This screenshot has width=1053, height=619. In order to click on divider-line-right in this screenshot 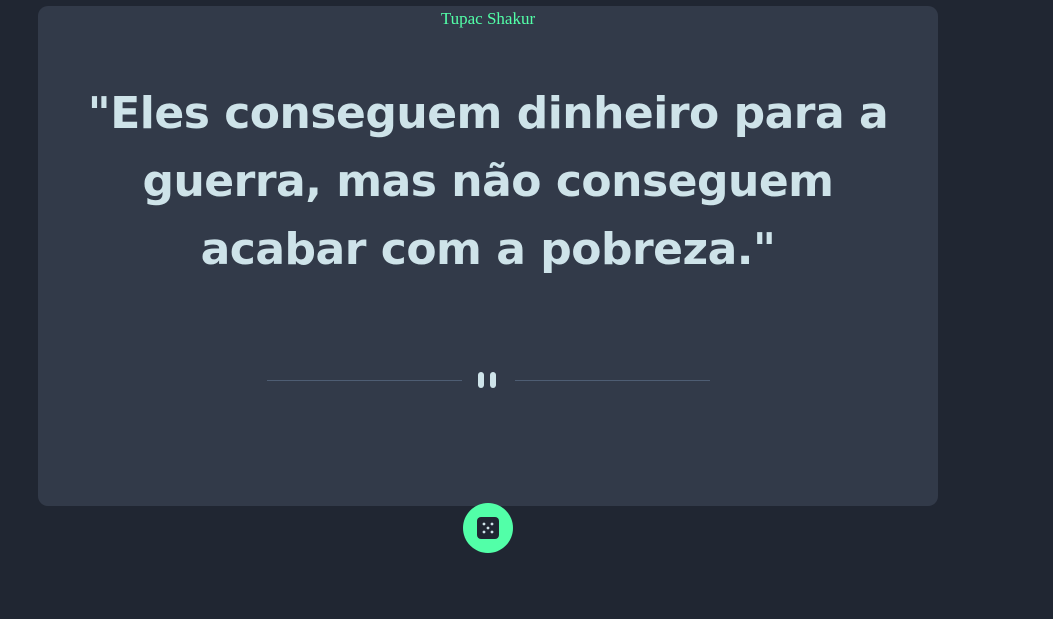, I will do `click(612, 380)`.